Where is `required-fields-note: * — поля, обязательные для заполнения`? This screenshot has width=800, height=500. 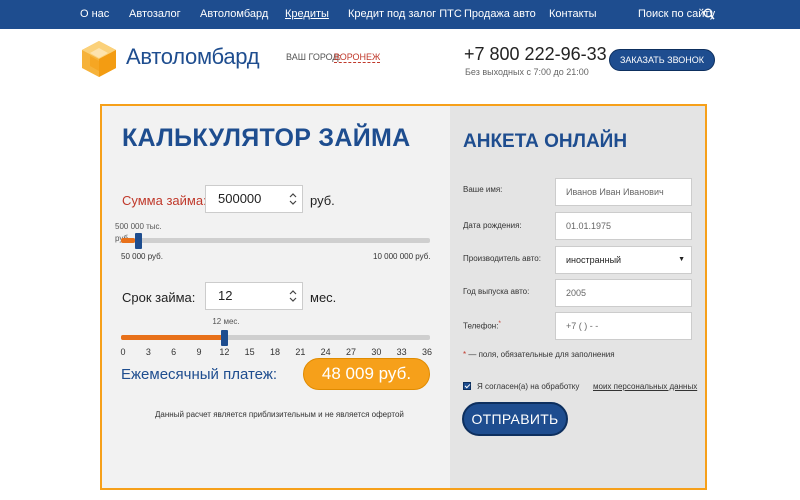 required-fields-note: * — поля, обязательные для заполнения is located at coordinates (539, 354).